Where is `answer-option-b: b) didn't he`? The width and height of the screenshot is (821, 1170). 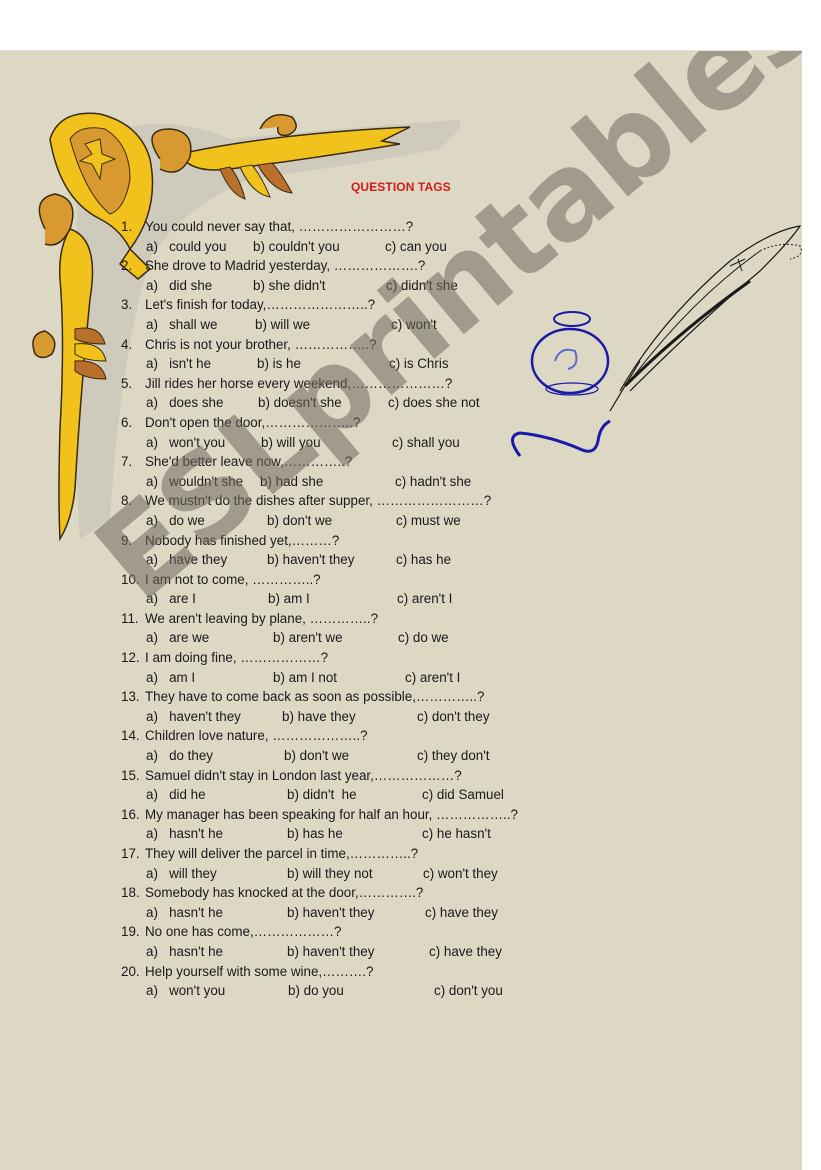 answer-option-b: b) didn't he is located at coordinates (322, 795).